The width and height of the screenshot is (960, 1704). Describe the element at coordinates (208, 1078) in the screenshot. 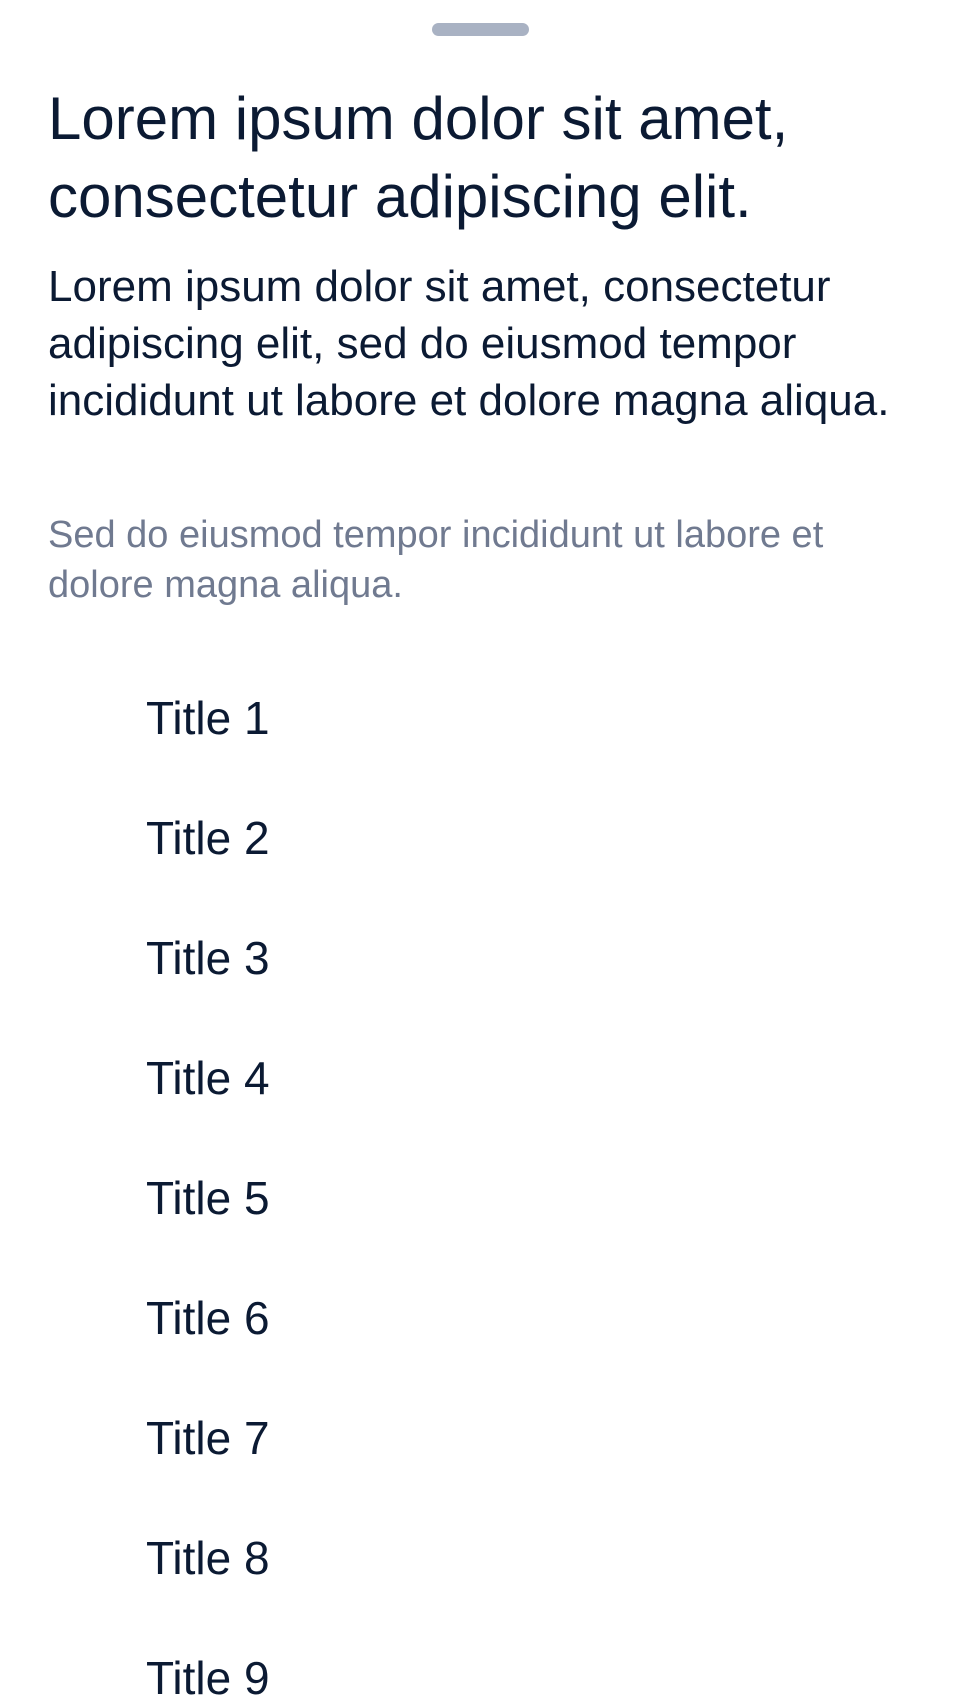

I see `list-item-label: Title 4` at that location.